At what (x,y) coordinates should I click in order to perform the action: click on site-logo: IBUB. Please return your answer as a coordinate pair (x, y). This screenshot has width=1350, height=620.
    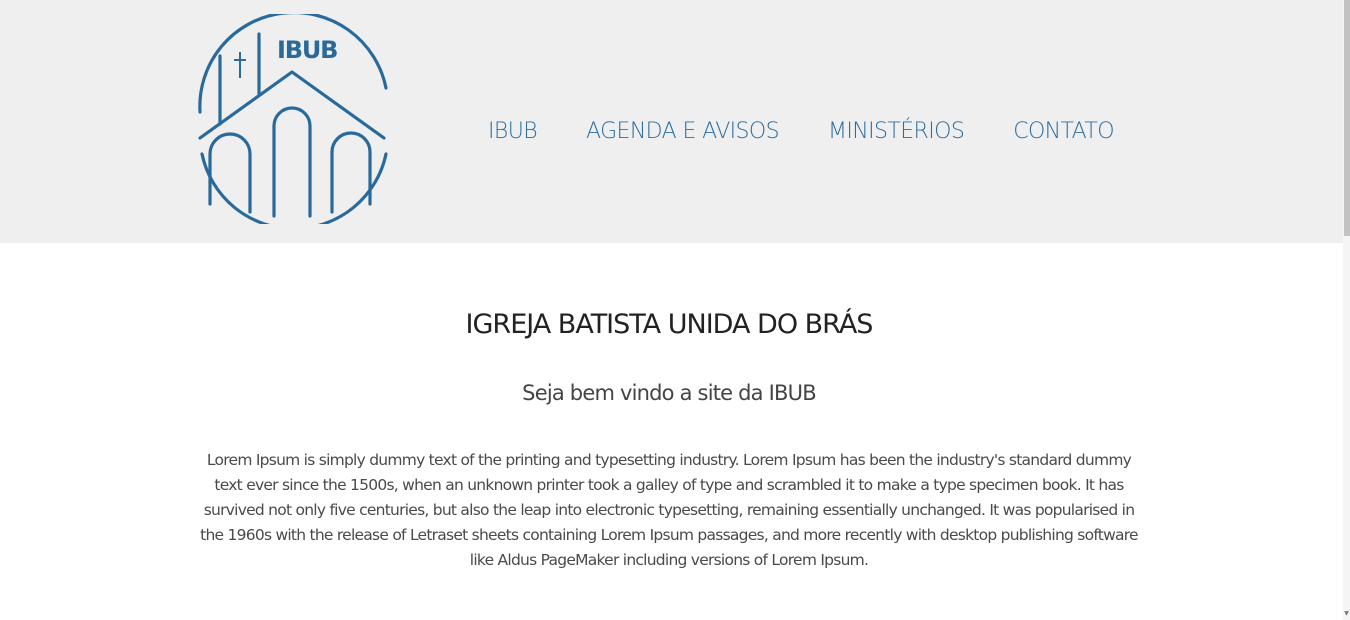
    Looking at the image, I should click on (294, 119).